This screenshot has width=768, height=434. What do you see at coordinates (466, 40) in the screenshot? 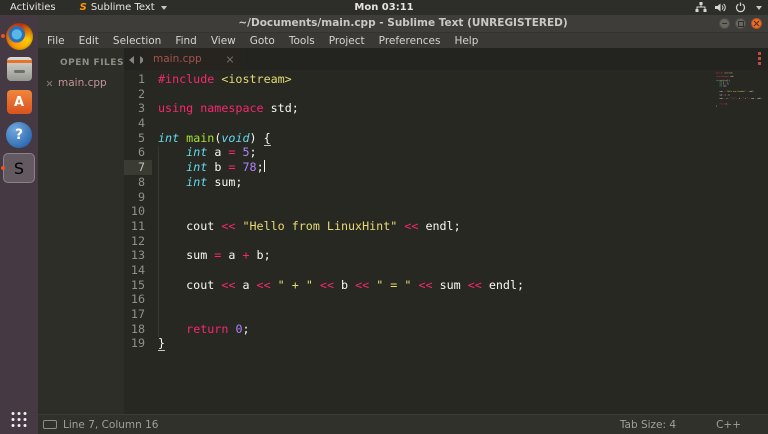
I see `menu-item-help: Help` at bounding box center [466, 40].